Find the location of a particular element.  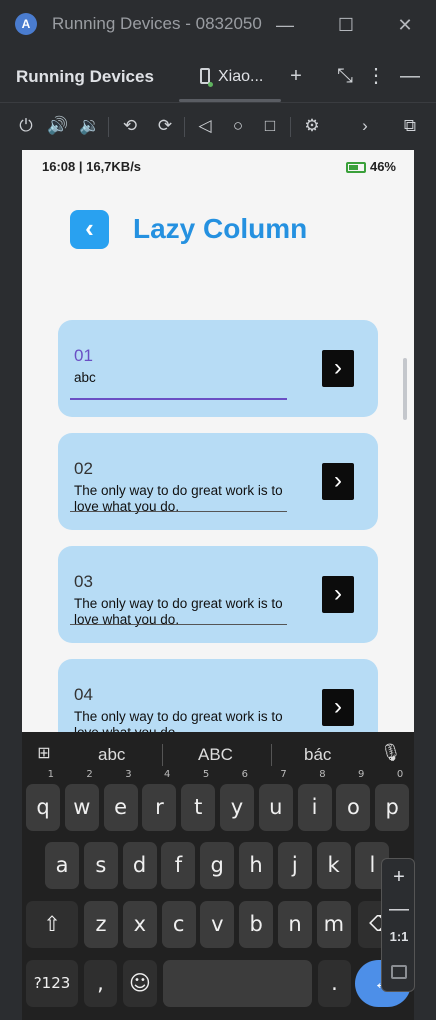

key-w: w2 is located at coordinates (81, 800).